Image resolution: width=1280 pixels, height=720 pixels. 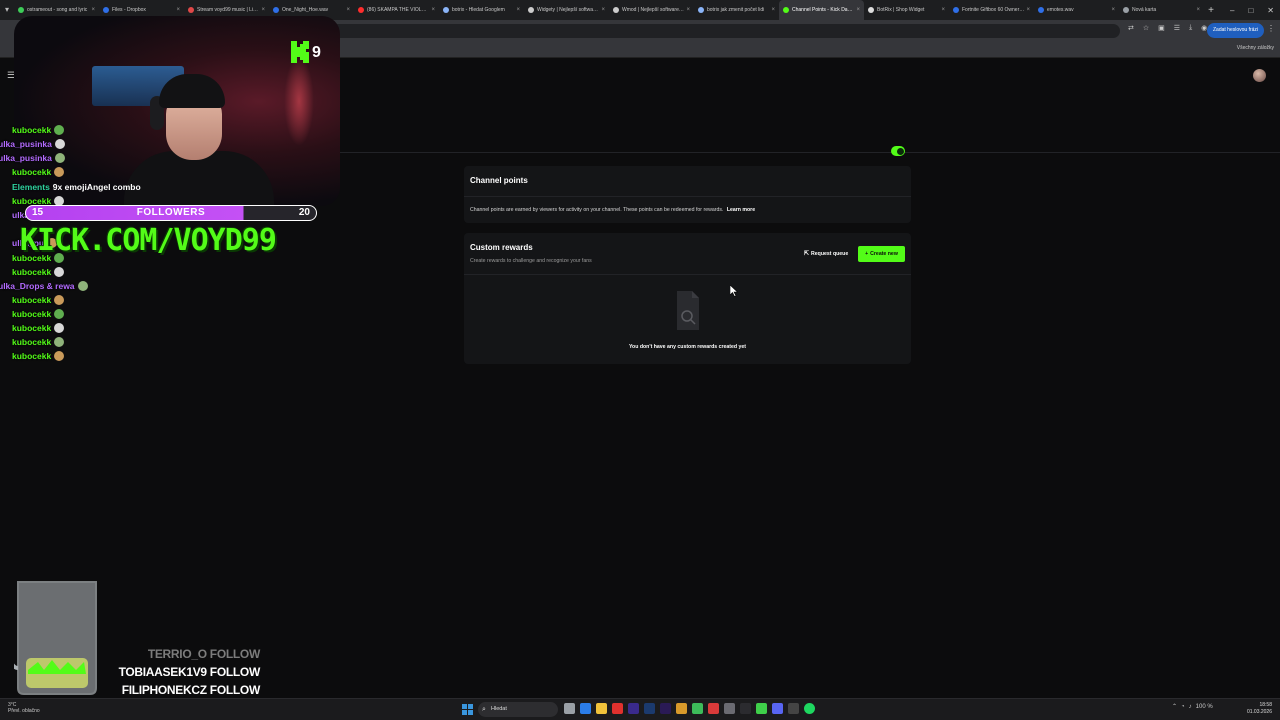 What do you see at coordinates (651, 10) in the screenshot?
I see `browser-tab: Wmod | Nejlepší software pro ×` at bounding box center [651, 10].